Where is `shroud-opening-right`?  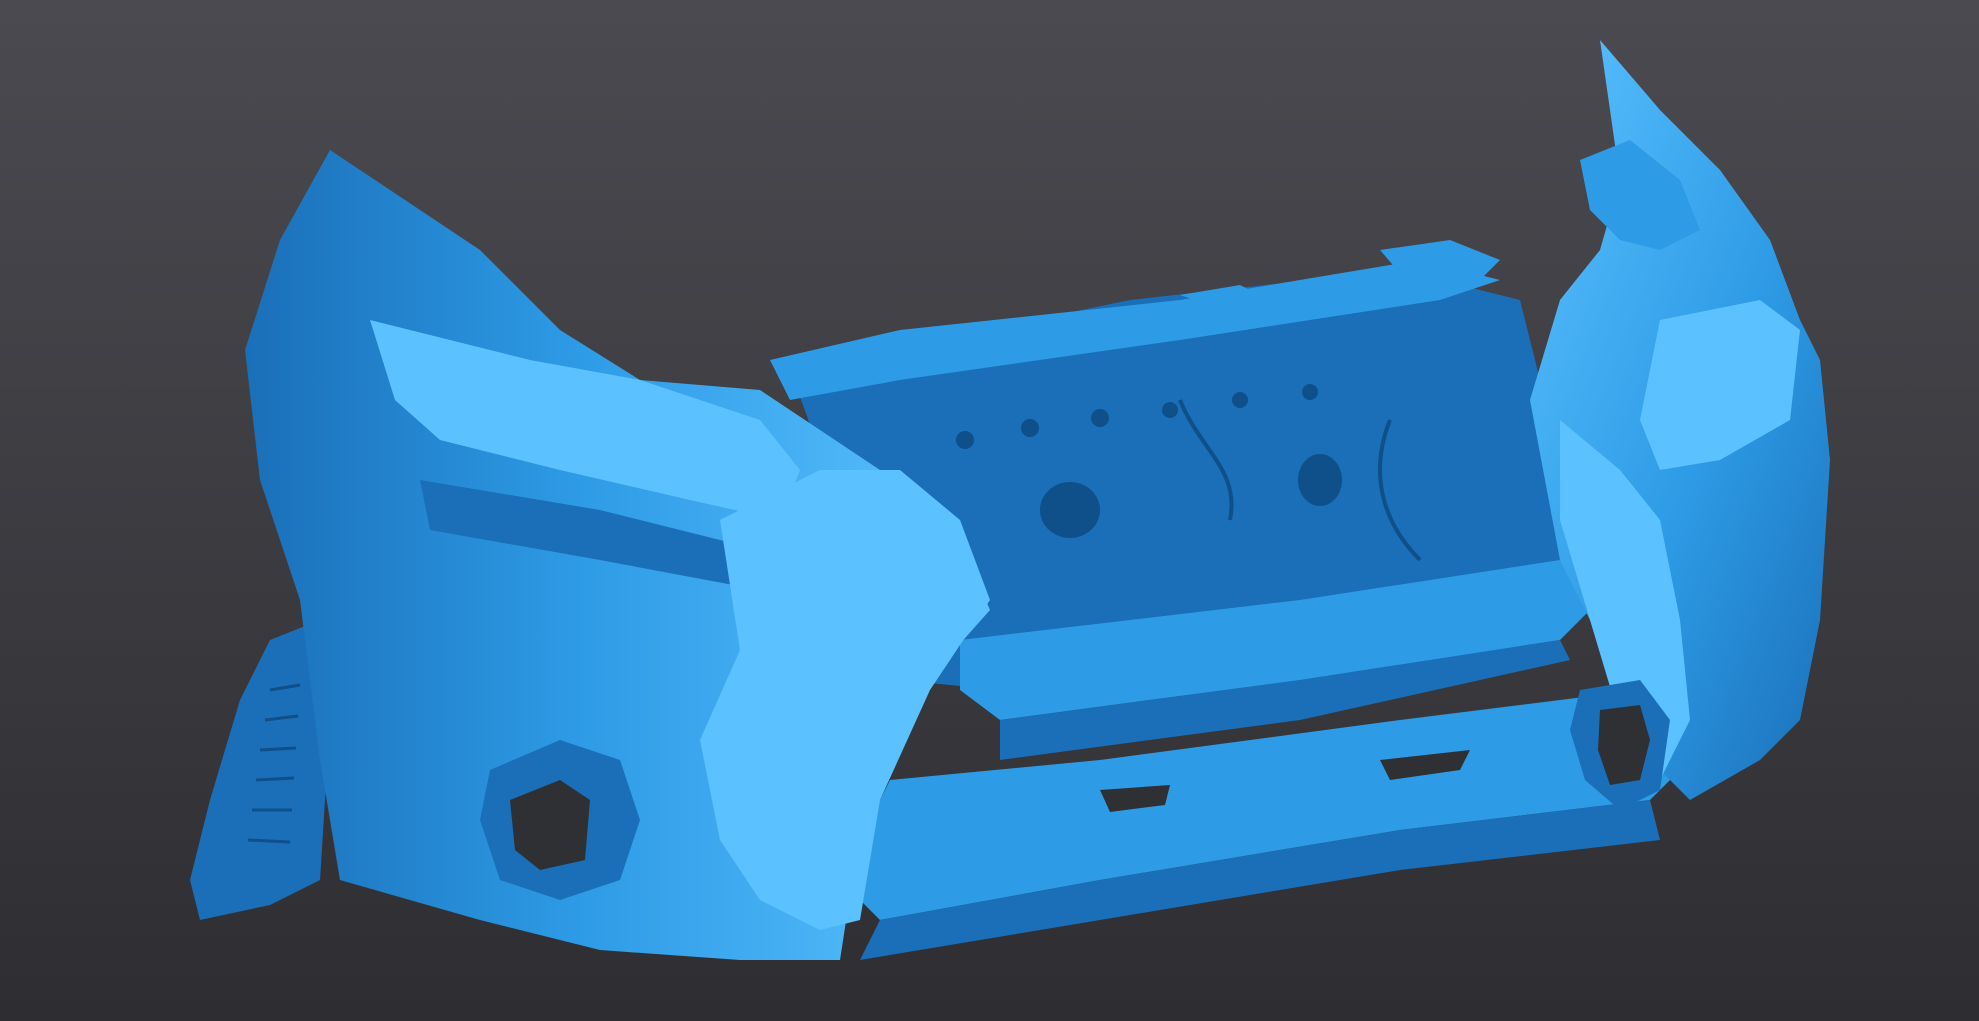 shroud-opening-right is located at coordinates (1320, 480).